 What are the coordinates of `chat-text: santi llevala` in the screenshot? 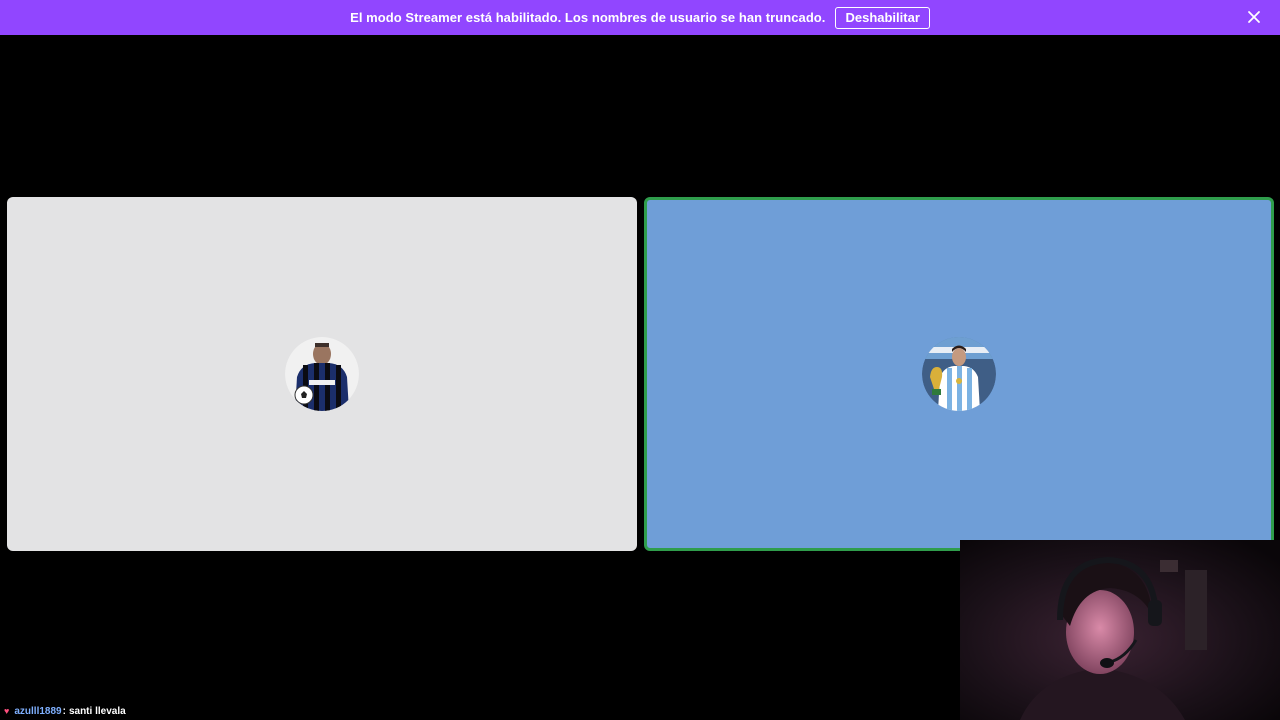 It's located at (97, 711).